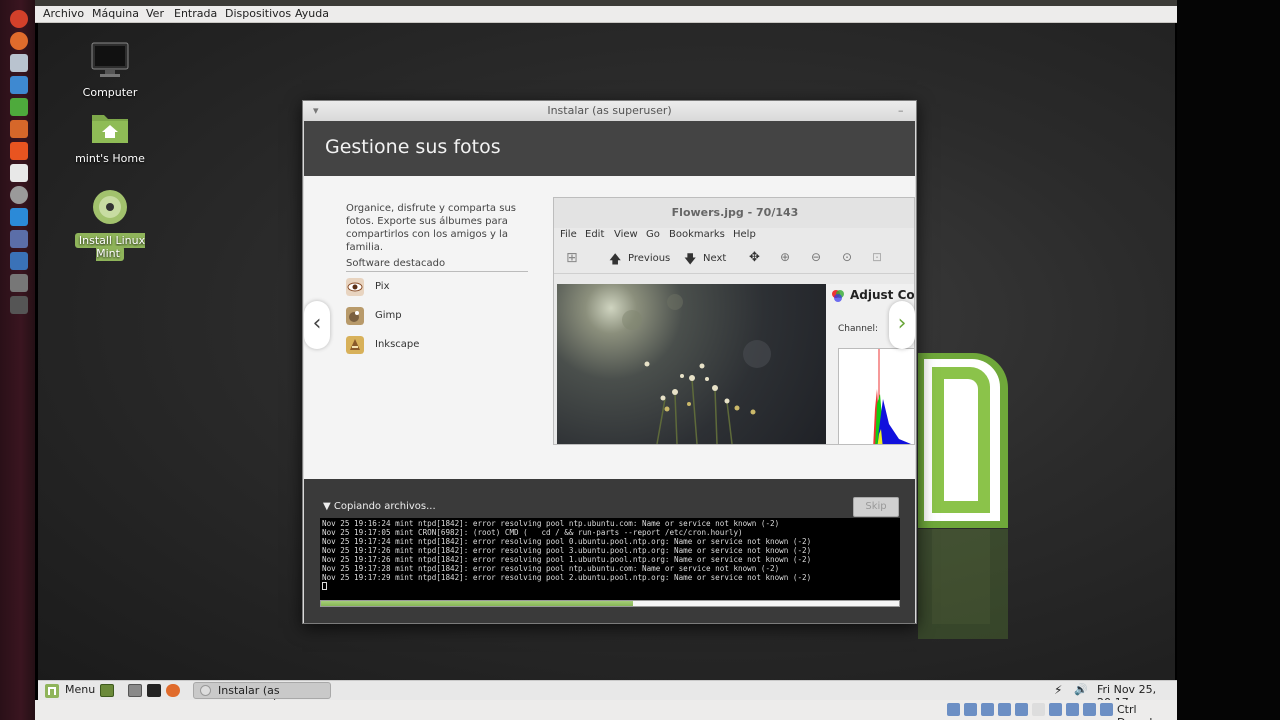 The height and width of the screenshot is (720, 1280). Describe the element at coordinates (110, 92) in the screenshot. I see `desktop-icon-label: Computer` at that location.